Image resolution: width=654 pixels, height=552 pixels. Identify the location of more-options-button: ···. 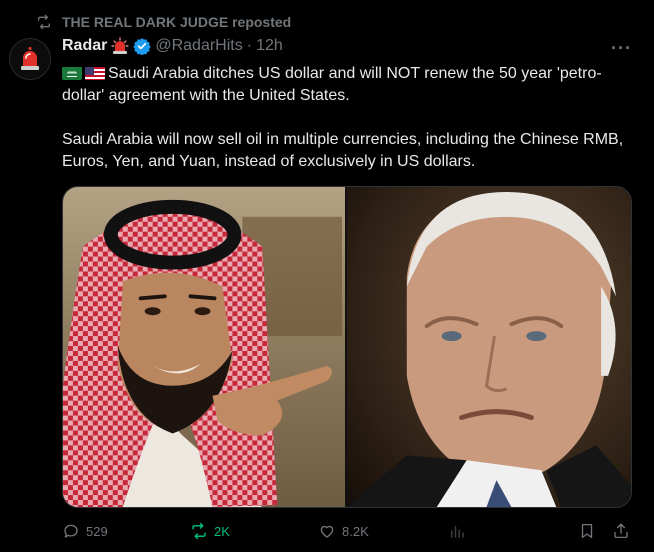
(621, 48).